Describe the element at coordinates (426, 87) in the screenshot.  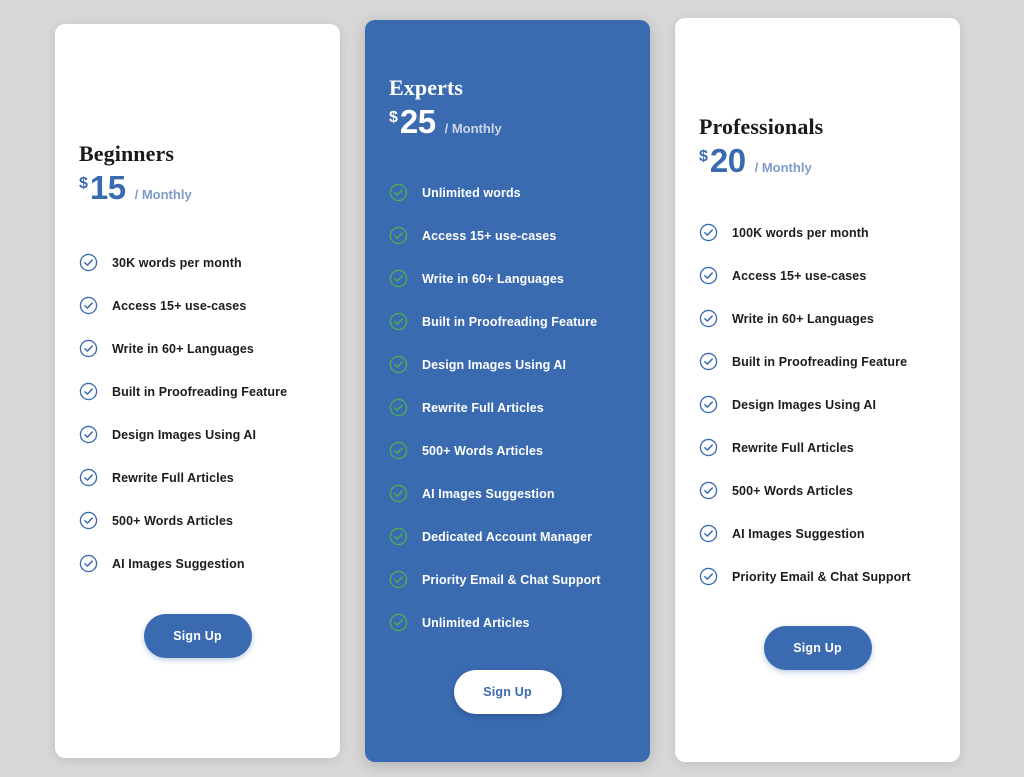
I see `plan-title: Experts` at that location.